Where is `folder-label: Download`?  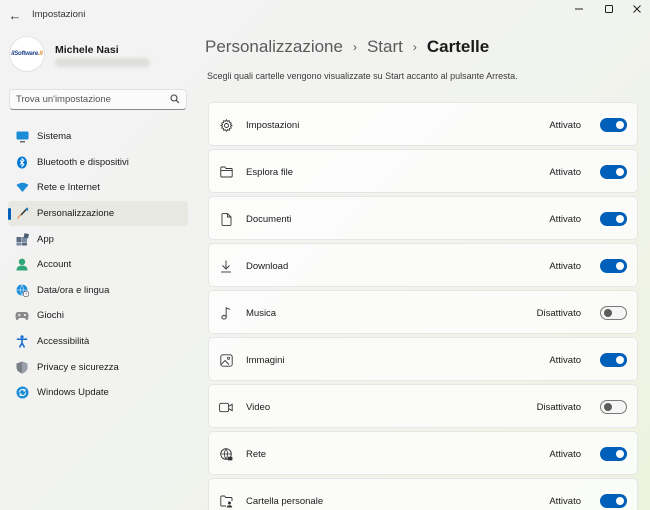
folder-label: Download is located at coordinates (267, 266).